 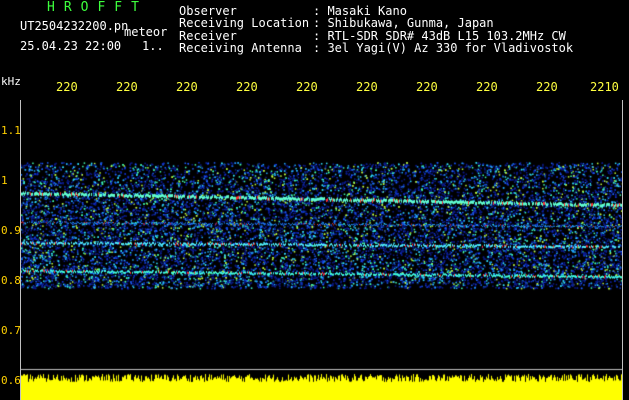 What do you see at coordinates (11, 130) in the screenshot?
I see `y-label: 1.1` at bounding box center [11, 130].